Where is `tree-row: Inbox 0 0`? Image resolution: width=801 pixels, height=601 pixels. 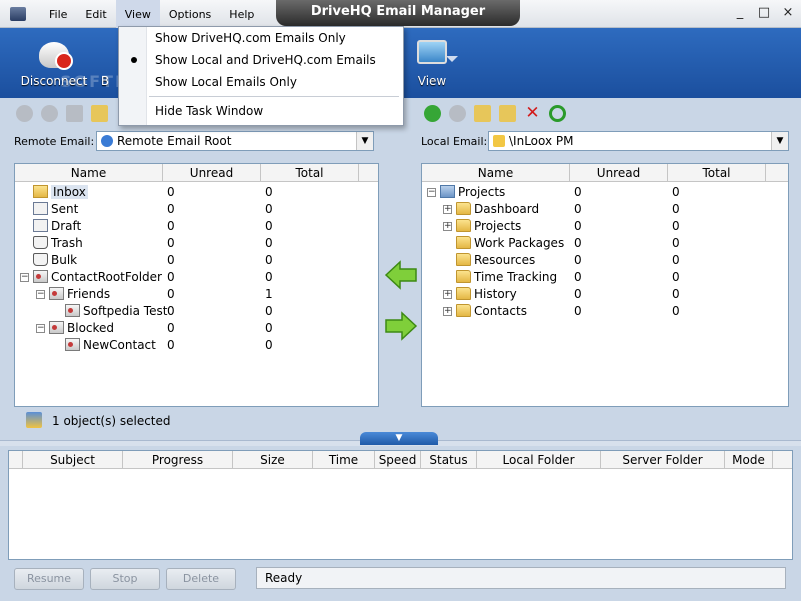
tree-row: Inbox 0 0 is located at coordinates (196, 192).